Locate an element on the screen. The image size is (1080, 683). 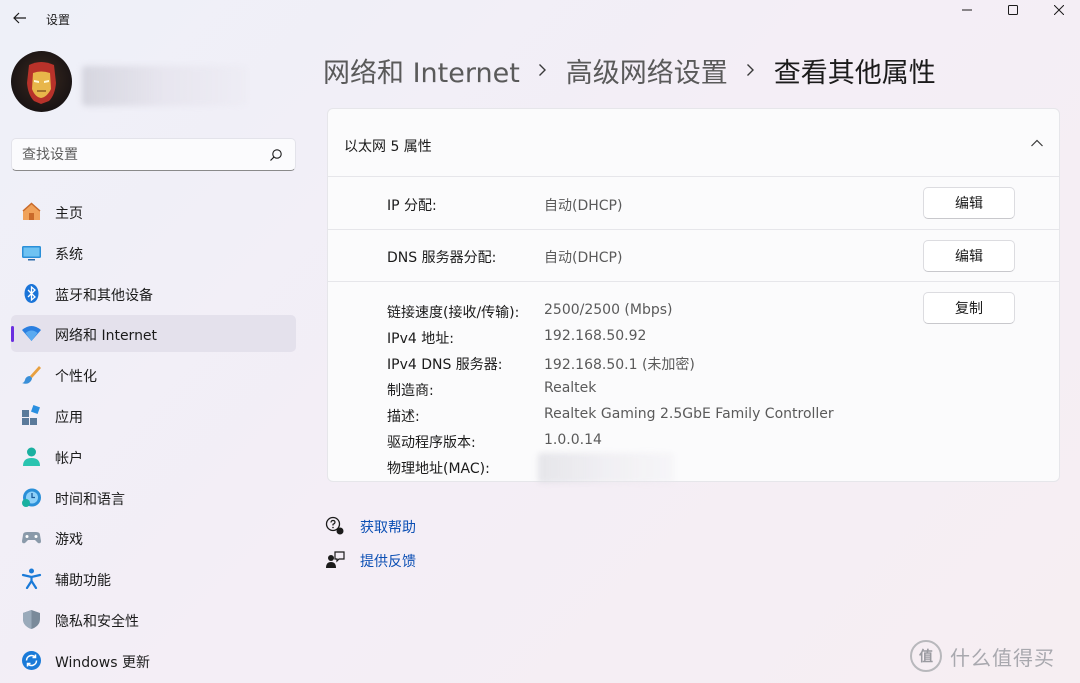
edit-dns-button: 编辑 is located at coordinates (969, 256).